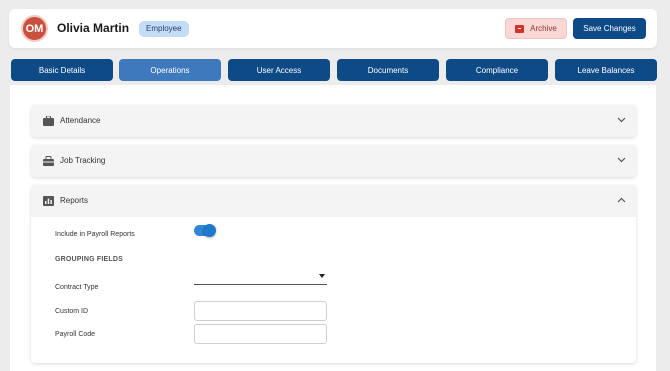  I want to click on grouping-fields-title: GROUPING FIELDS, so click(89, 259).